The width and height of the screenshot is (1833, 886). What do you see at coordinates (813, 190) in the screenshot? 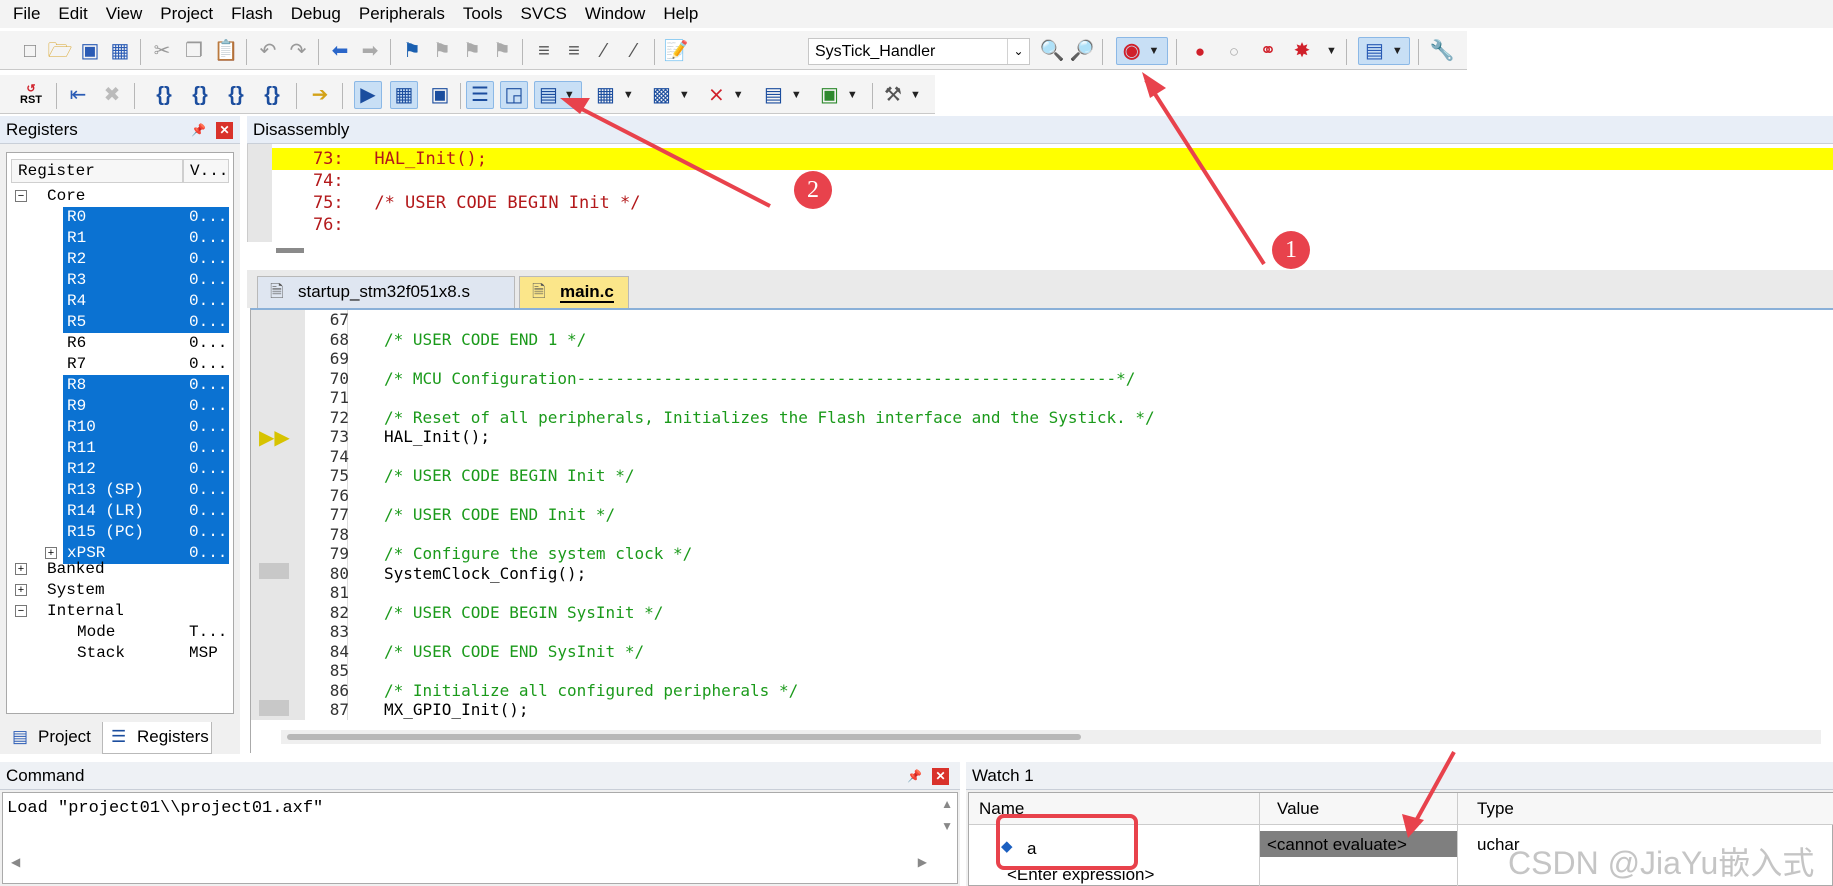
I see `annotation-badge-2: 2` at bounding box center [813, 190].